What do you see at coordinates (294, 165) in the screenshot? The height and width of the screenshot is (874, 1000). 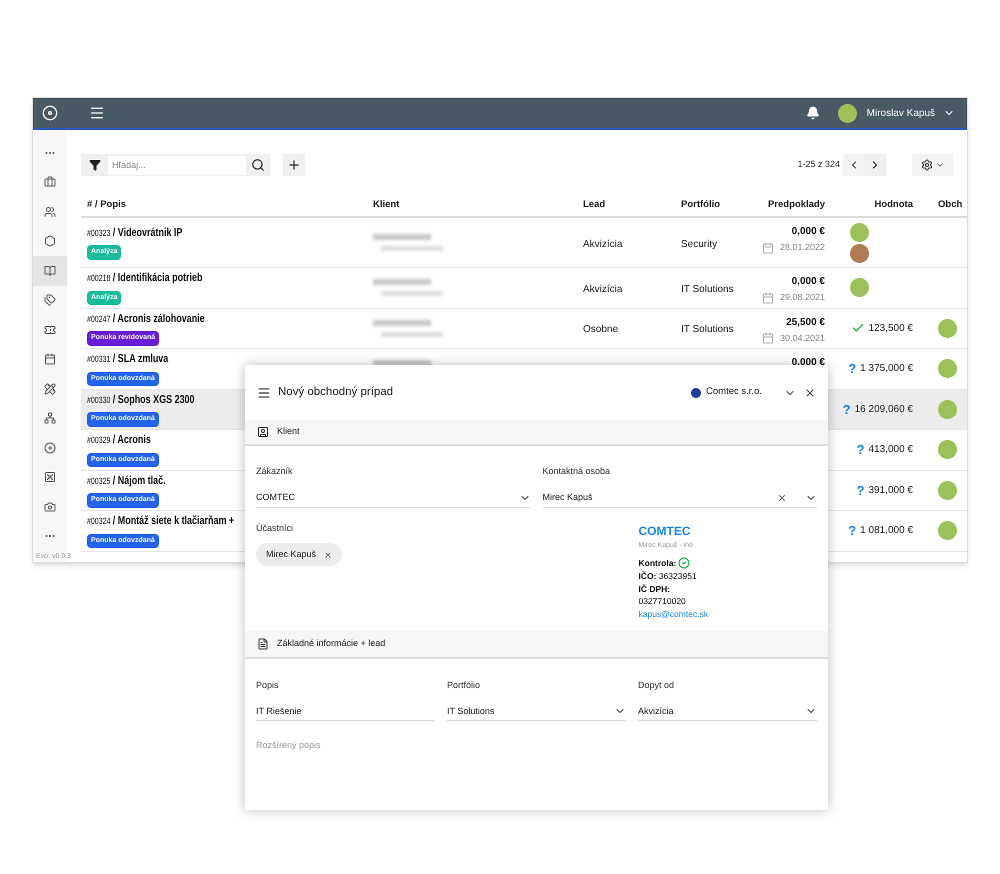 I see `add-button` at bounding box center [294, 165].